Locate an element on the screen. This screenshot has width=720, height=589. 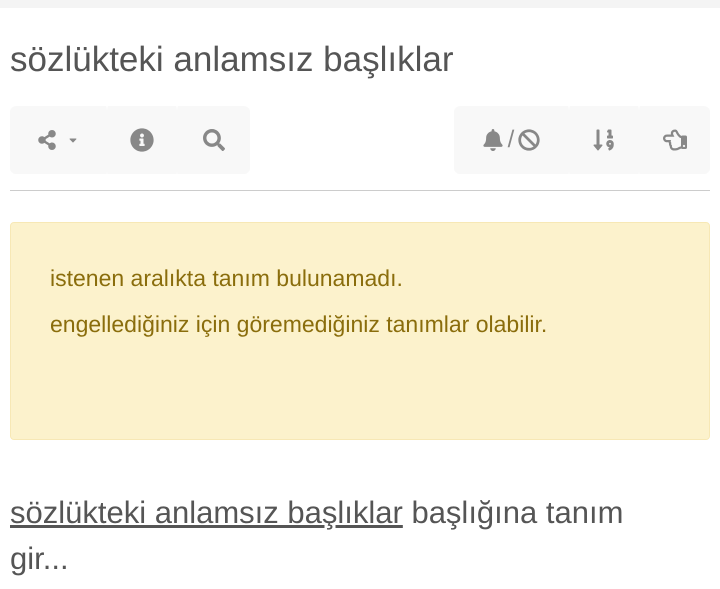
block-icon is located at coordinates (529, 140).